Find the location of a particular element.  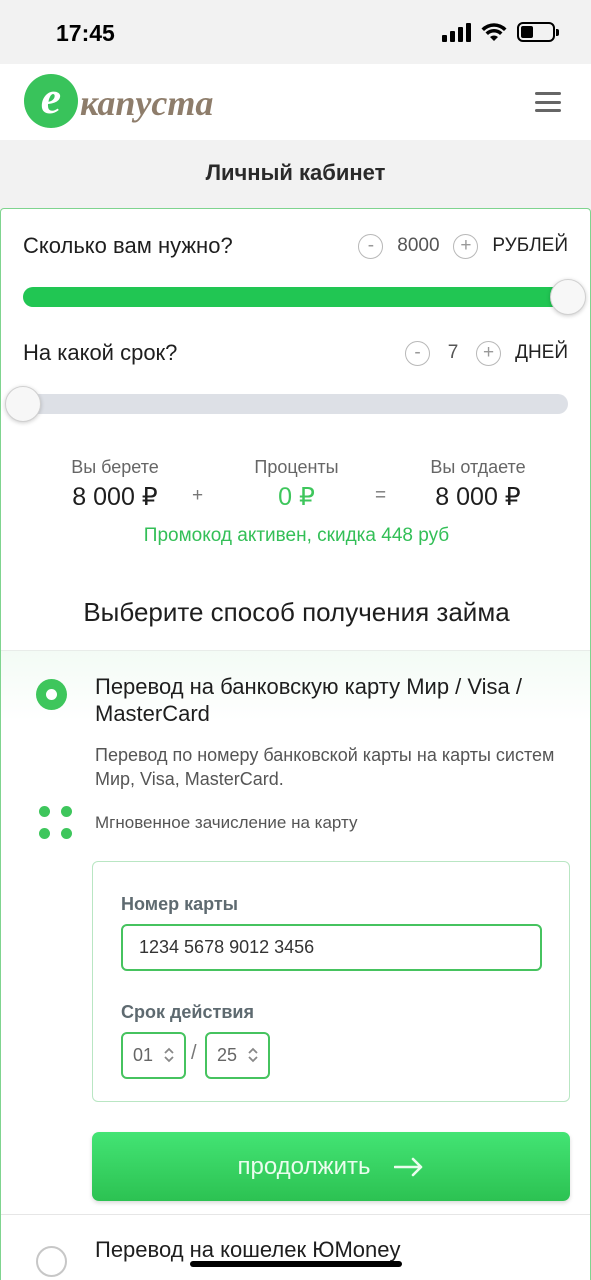

amount-value: 8000 is located at coordinates (418, 245).